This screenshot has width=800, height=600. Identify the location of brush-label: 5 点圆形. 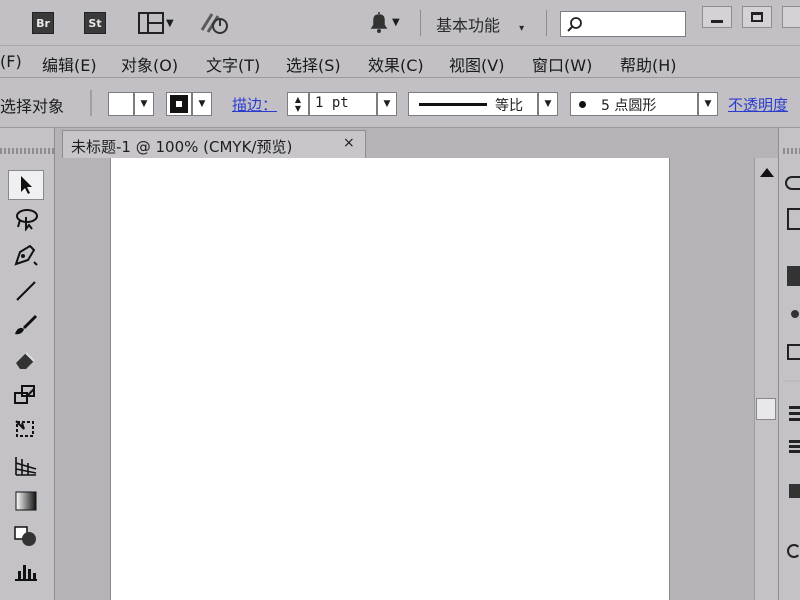
(629, 106).